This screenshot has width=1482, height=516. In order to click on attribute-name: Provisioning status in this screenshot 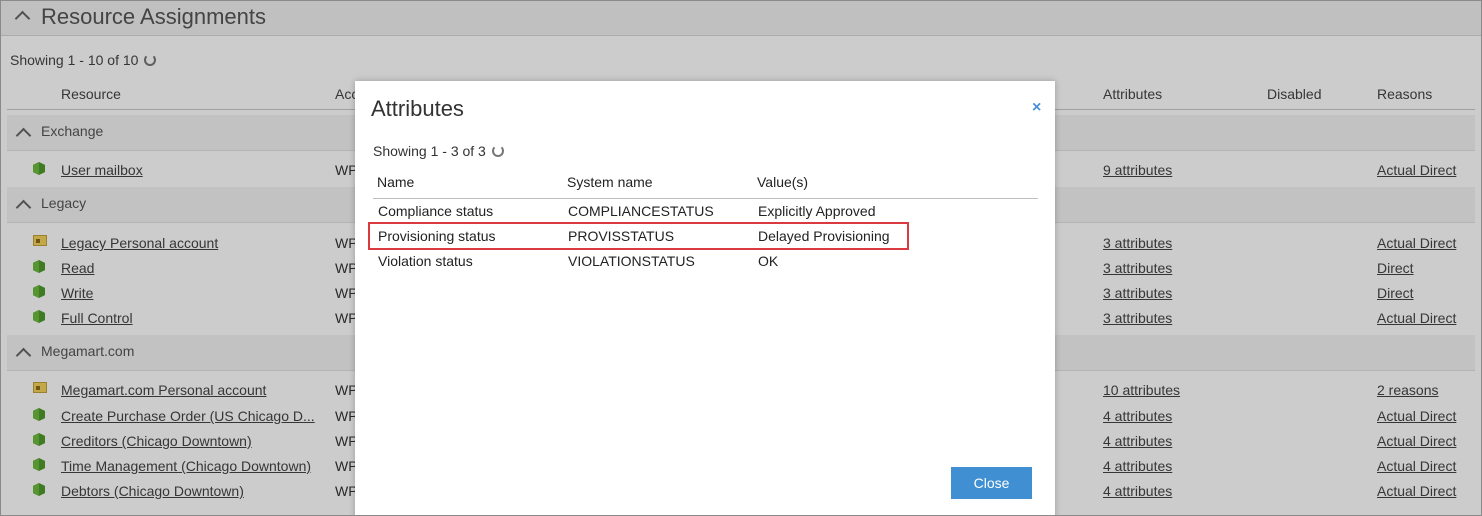, I will do `click(437, 236)`.